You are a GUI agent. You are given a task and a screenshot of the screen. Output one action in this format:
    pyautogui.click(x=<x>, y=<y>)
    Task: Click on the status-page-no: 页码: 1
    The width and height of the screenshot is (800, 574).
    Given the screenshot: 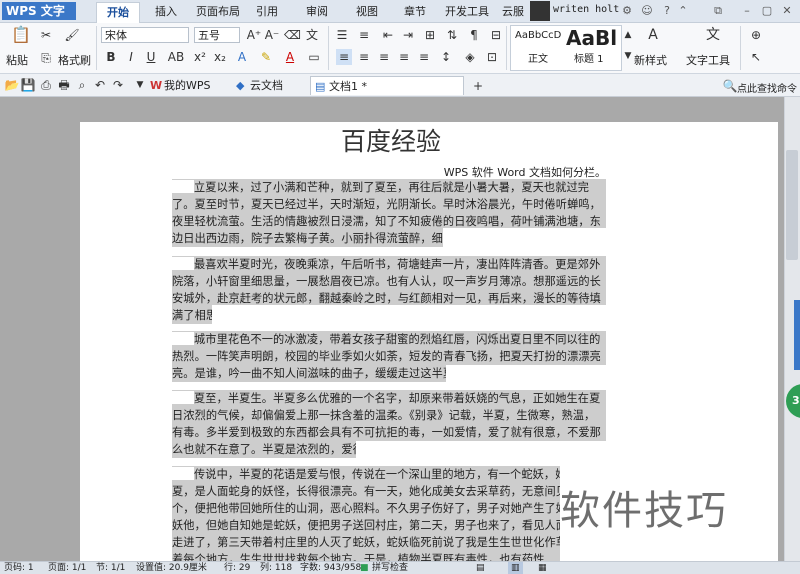 What is the action you would take?
    pyautogui.click(x=19, y=568)
    